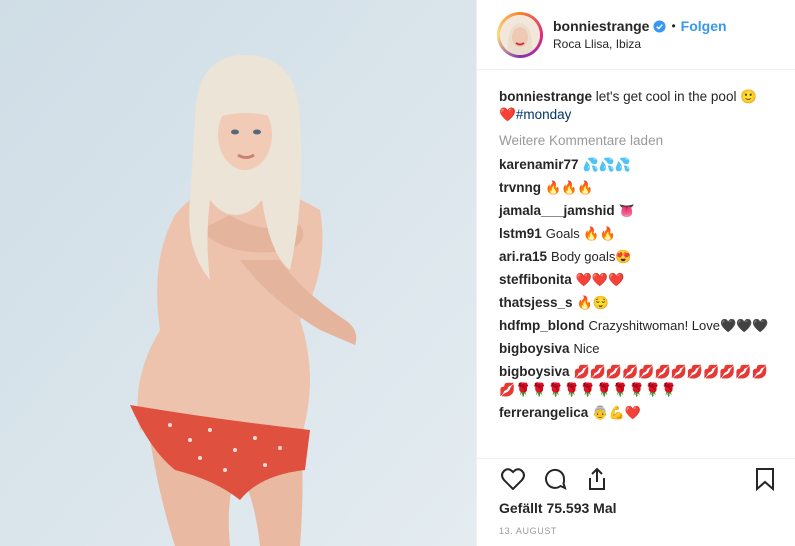  What do you see at coordinates (535, 279) in the screenshot?
I see `comment-username: steffibonita` at bounding box center [535, 279].